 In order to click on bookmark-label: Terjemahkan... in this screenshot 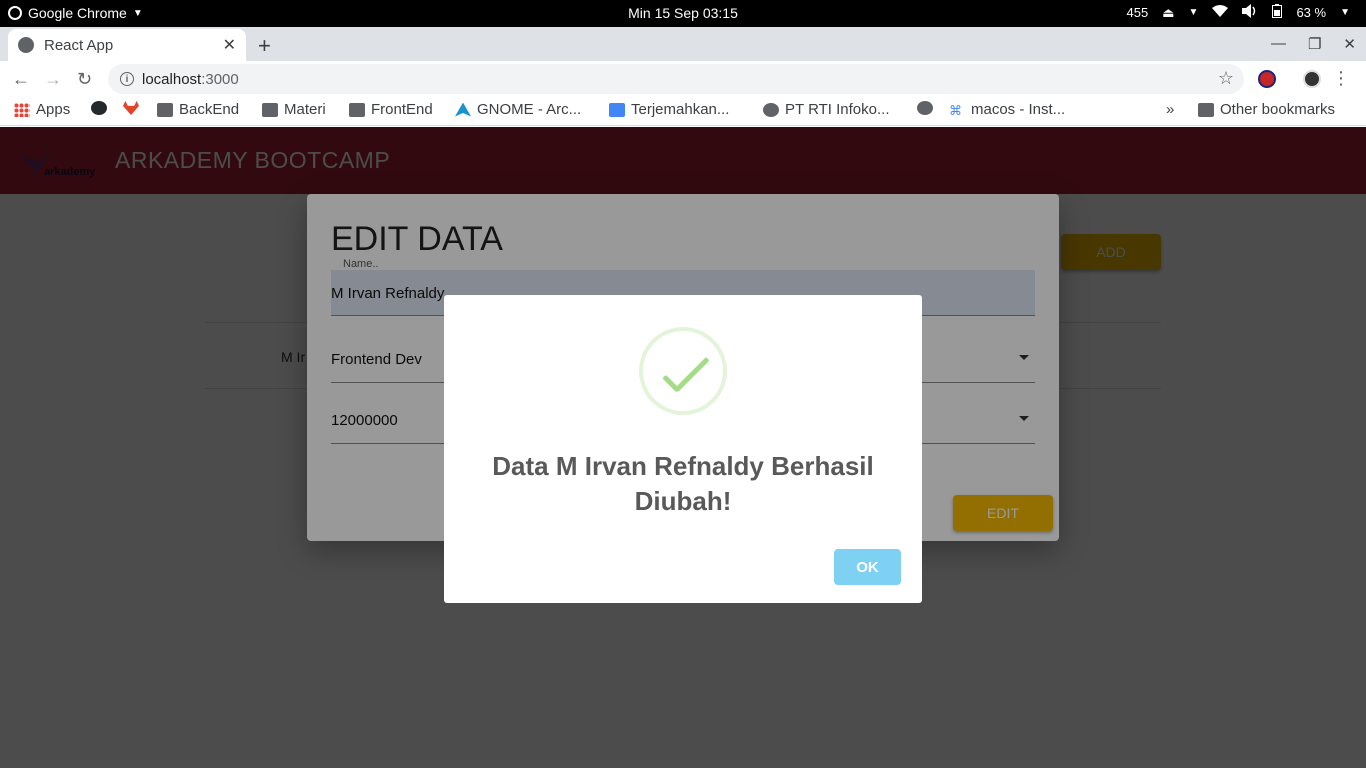, I will do `click(680, 109)`.